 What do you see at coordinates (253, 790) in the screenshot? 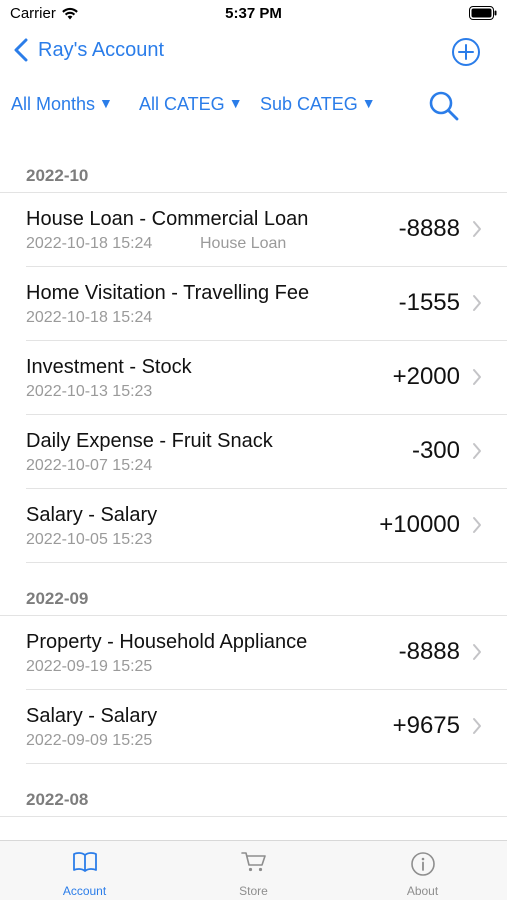
I see `section-header: 2022-08` at bounding box center [253, 790].